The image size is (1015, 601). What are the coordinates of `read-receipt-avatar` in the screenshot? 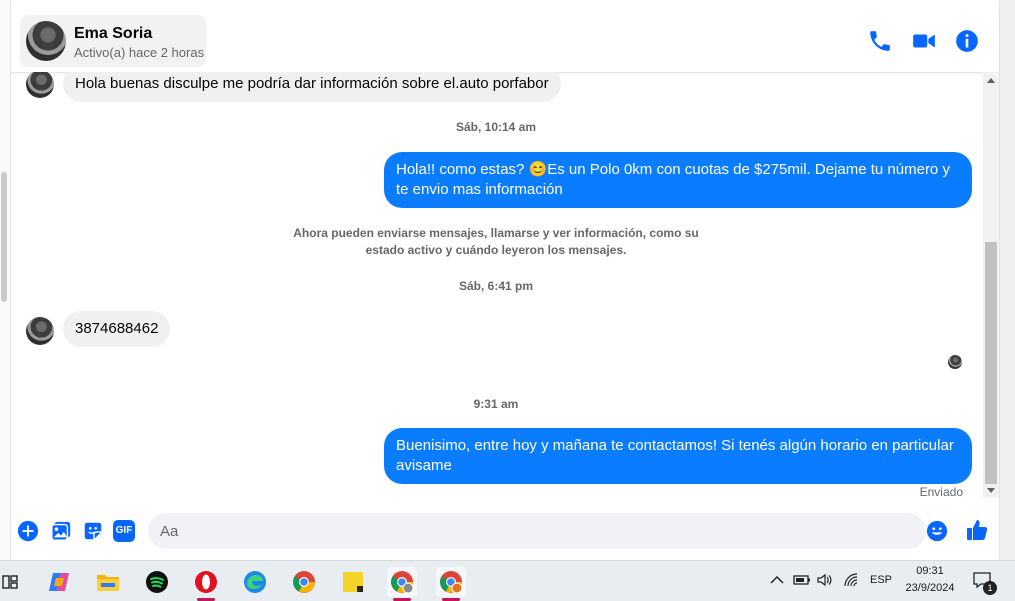 It's located at (955, 362).